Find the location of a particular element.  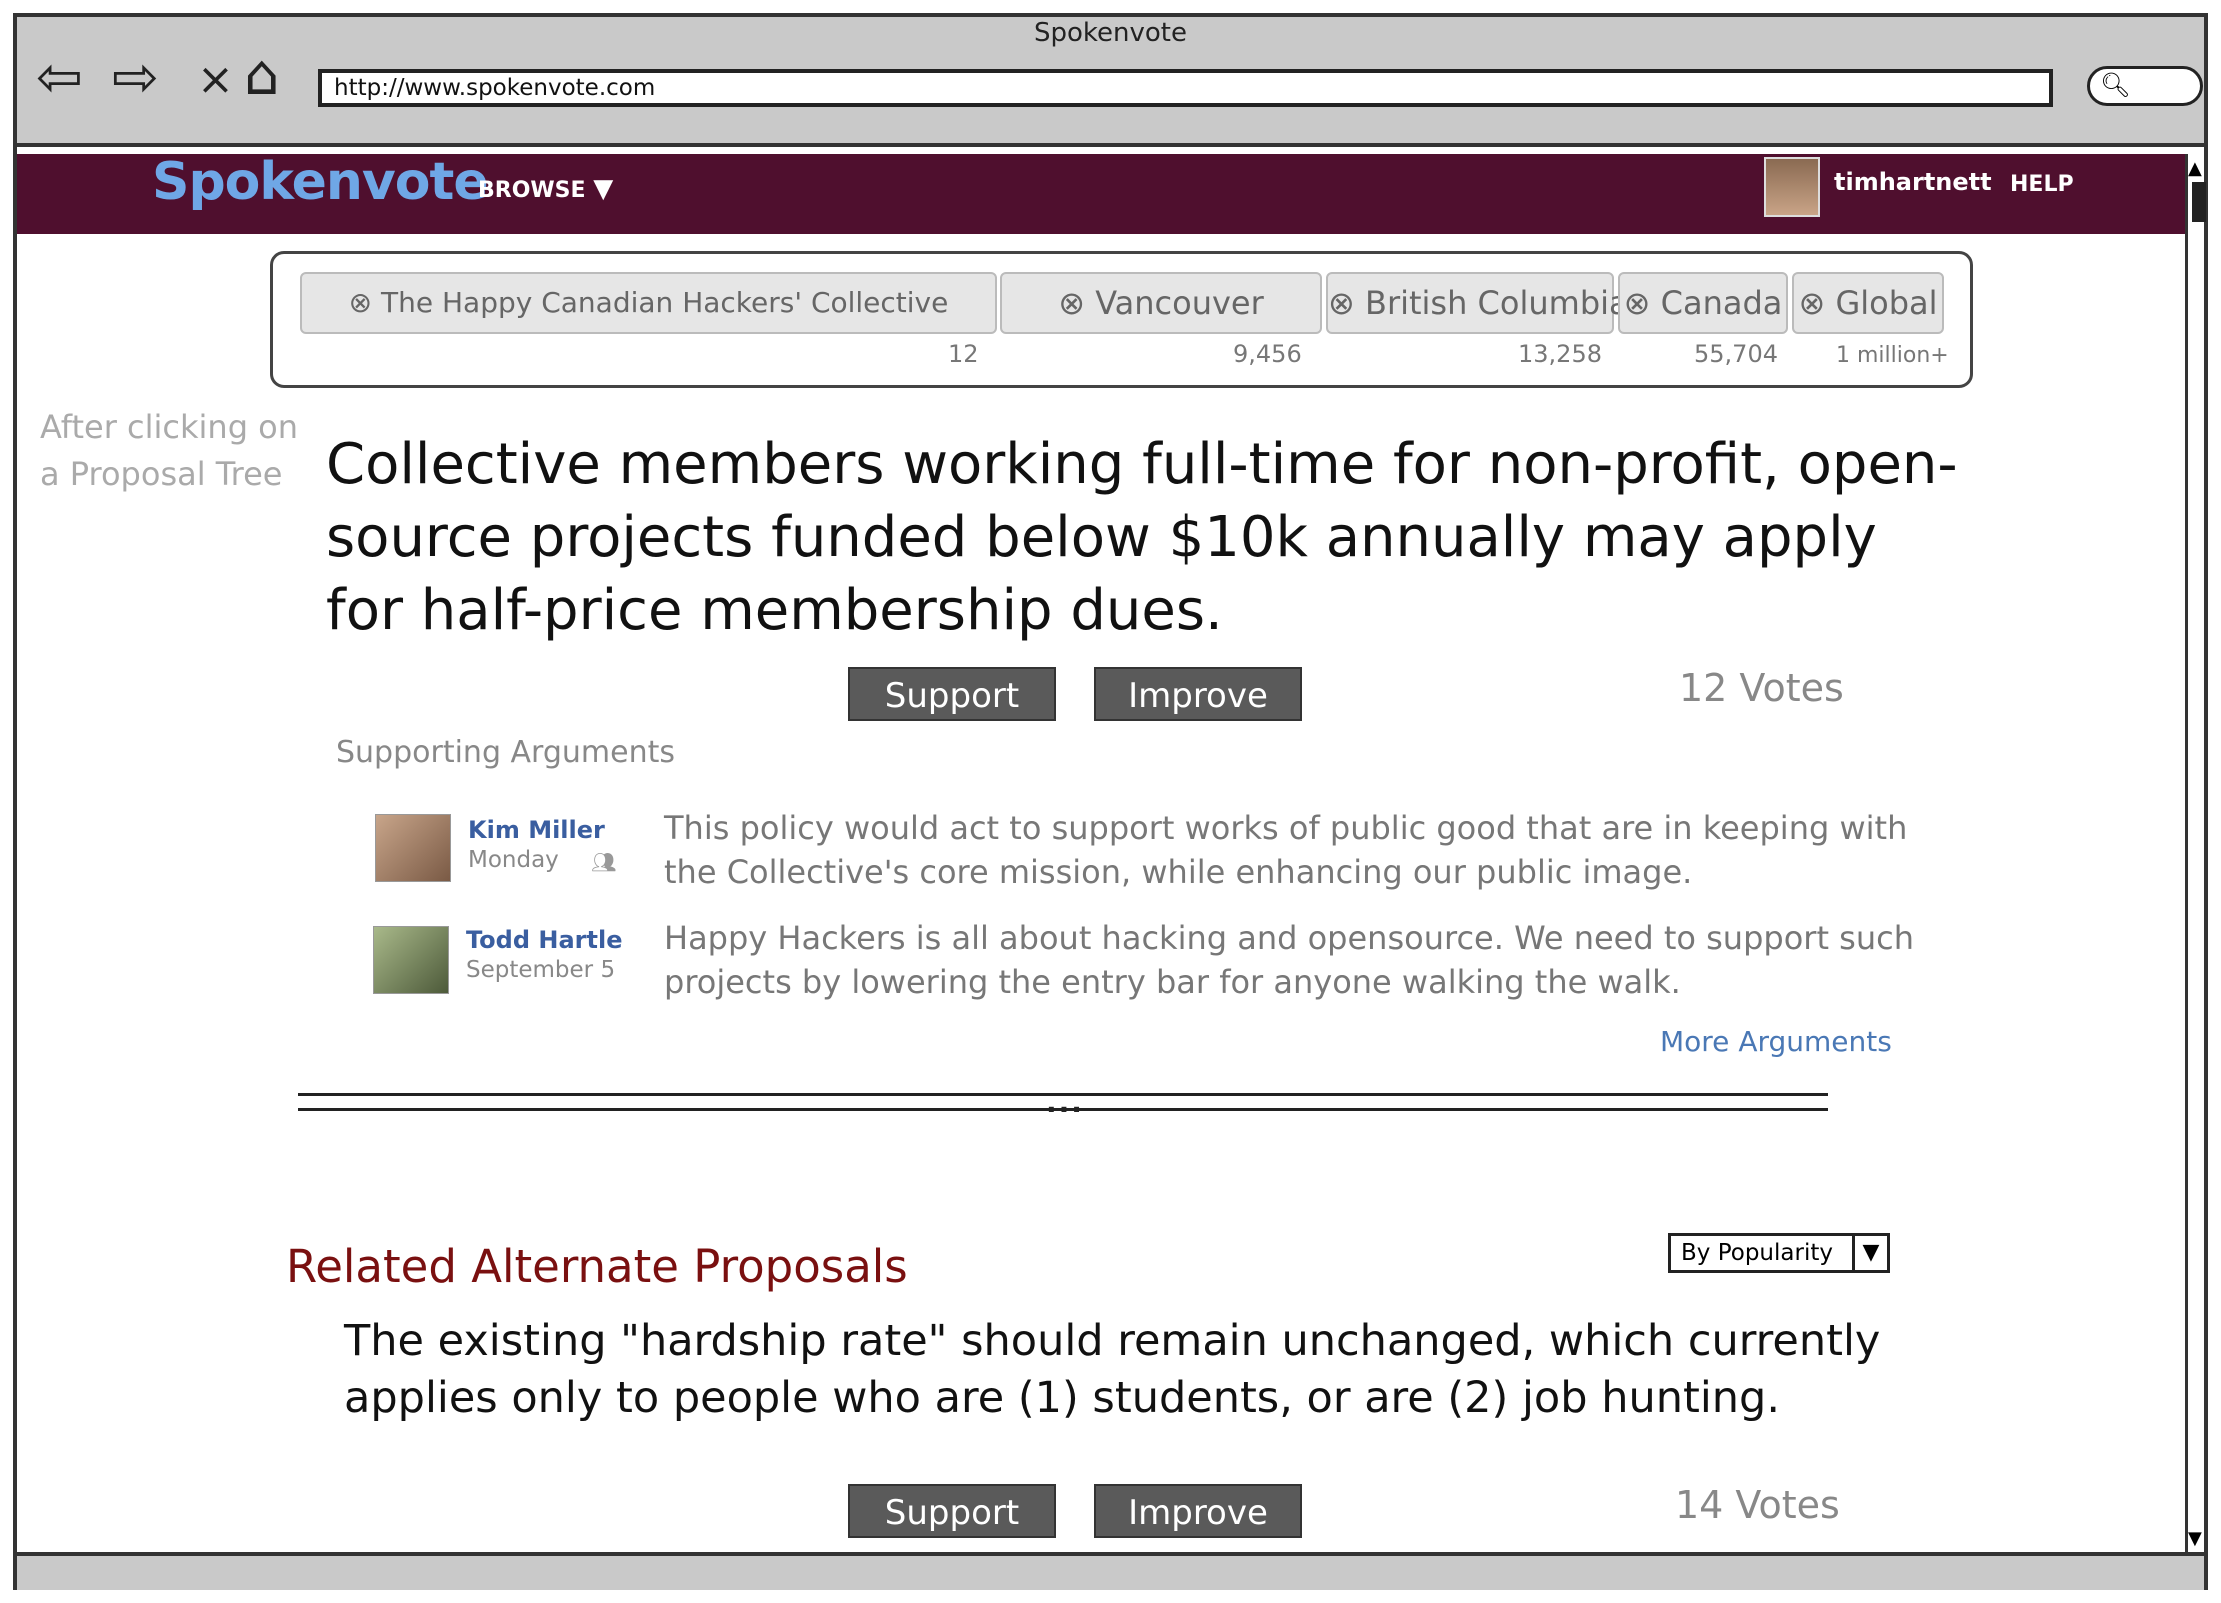

scope-label: Canada is located at coordinates (1721, 303).